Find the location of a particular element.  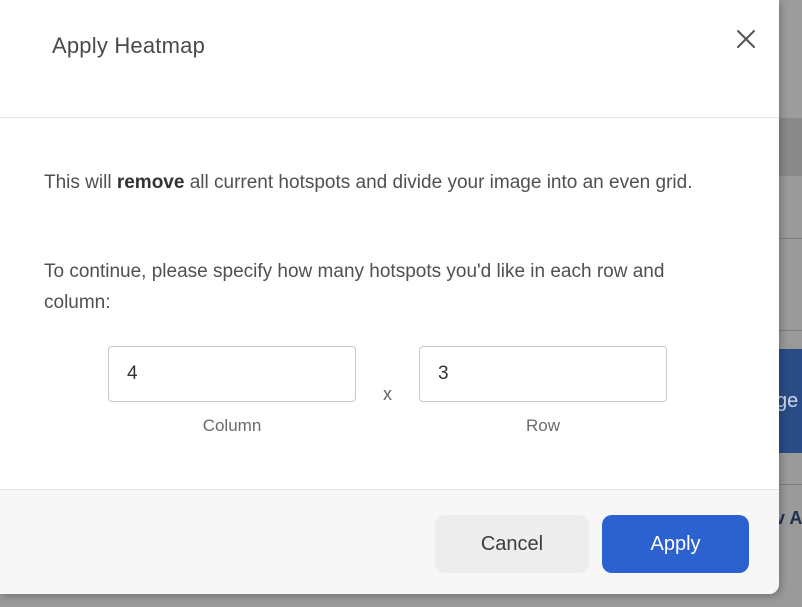

row-label: Row is located at coordinates (542, 425).